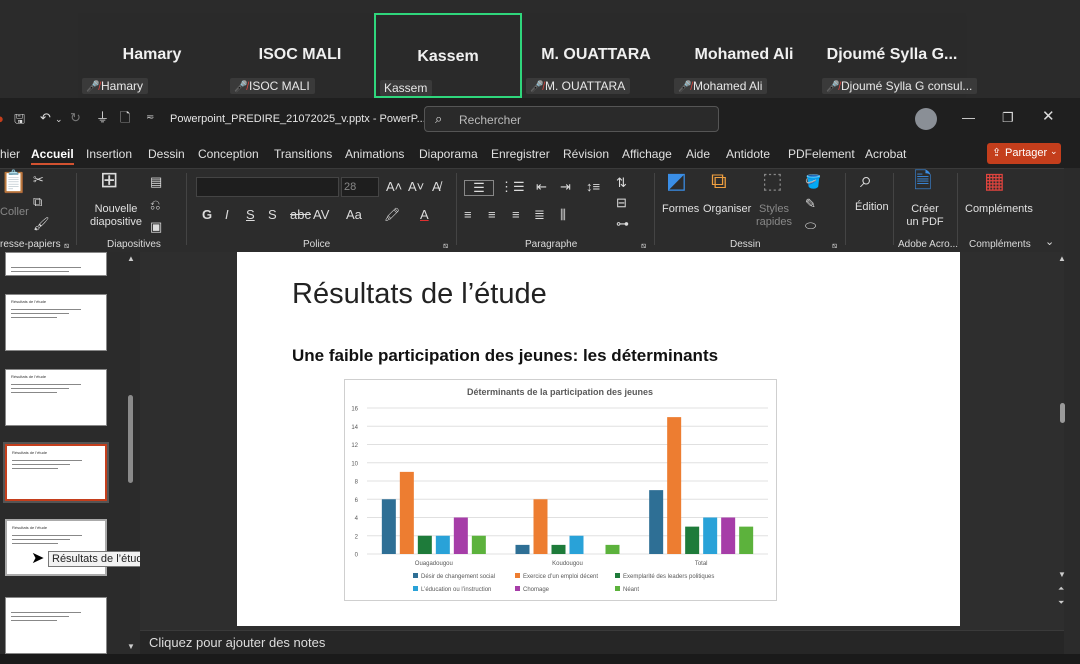  What do you see at coordinates (1008, 118) in the screenshot?
I see `restore-icon: ❐` at bounding box center [1008, 118].